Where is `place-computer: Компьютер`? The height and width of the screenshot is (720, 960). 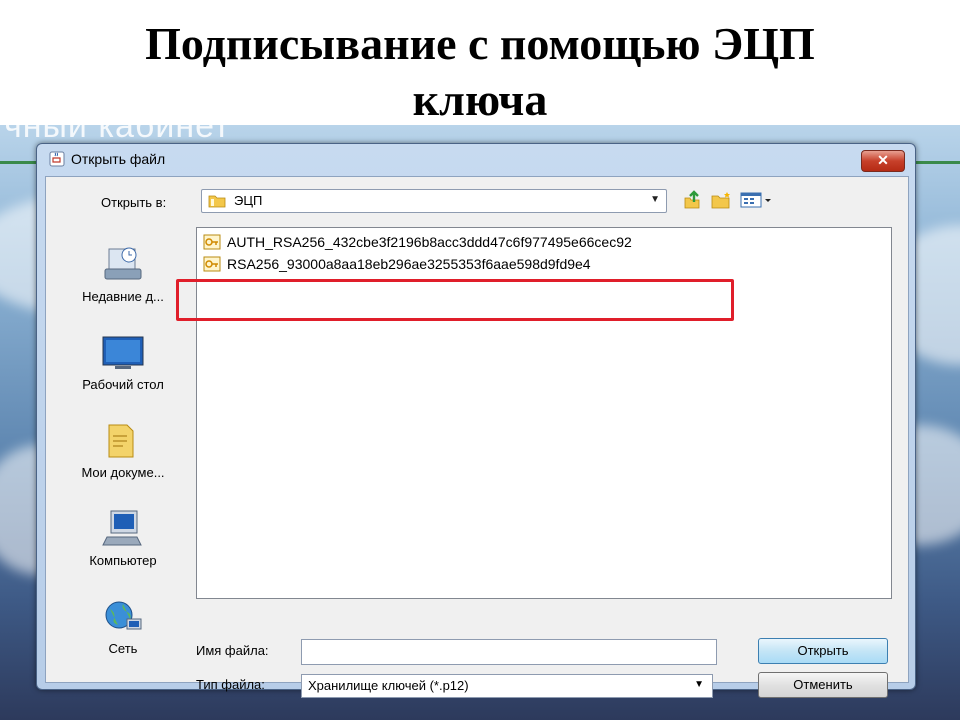
place-computer: Компьютер is located at coordinates (123, 538).